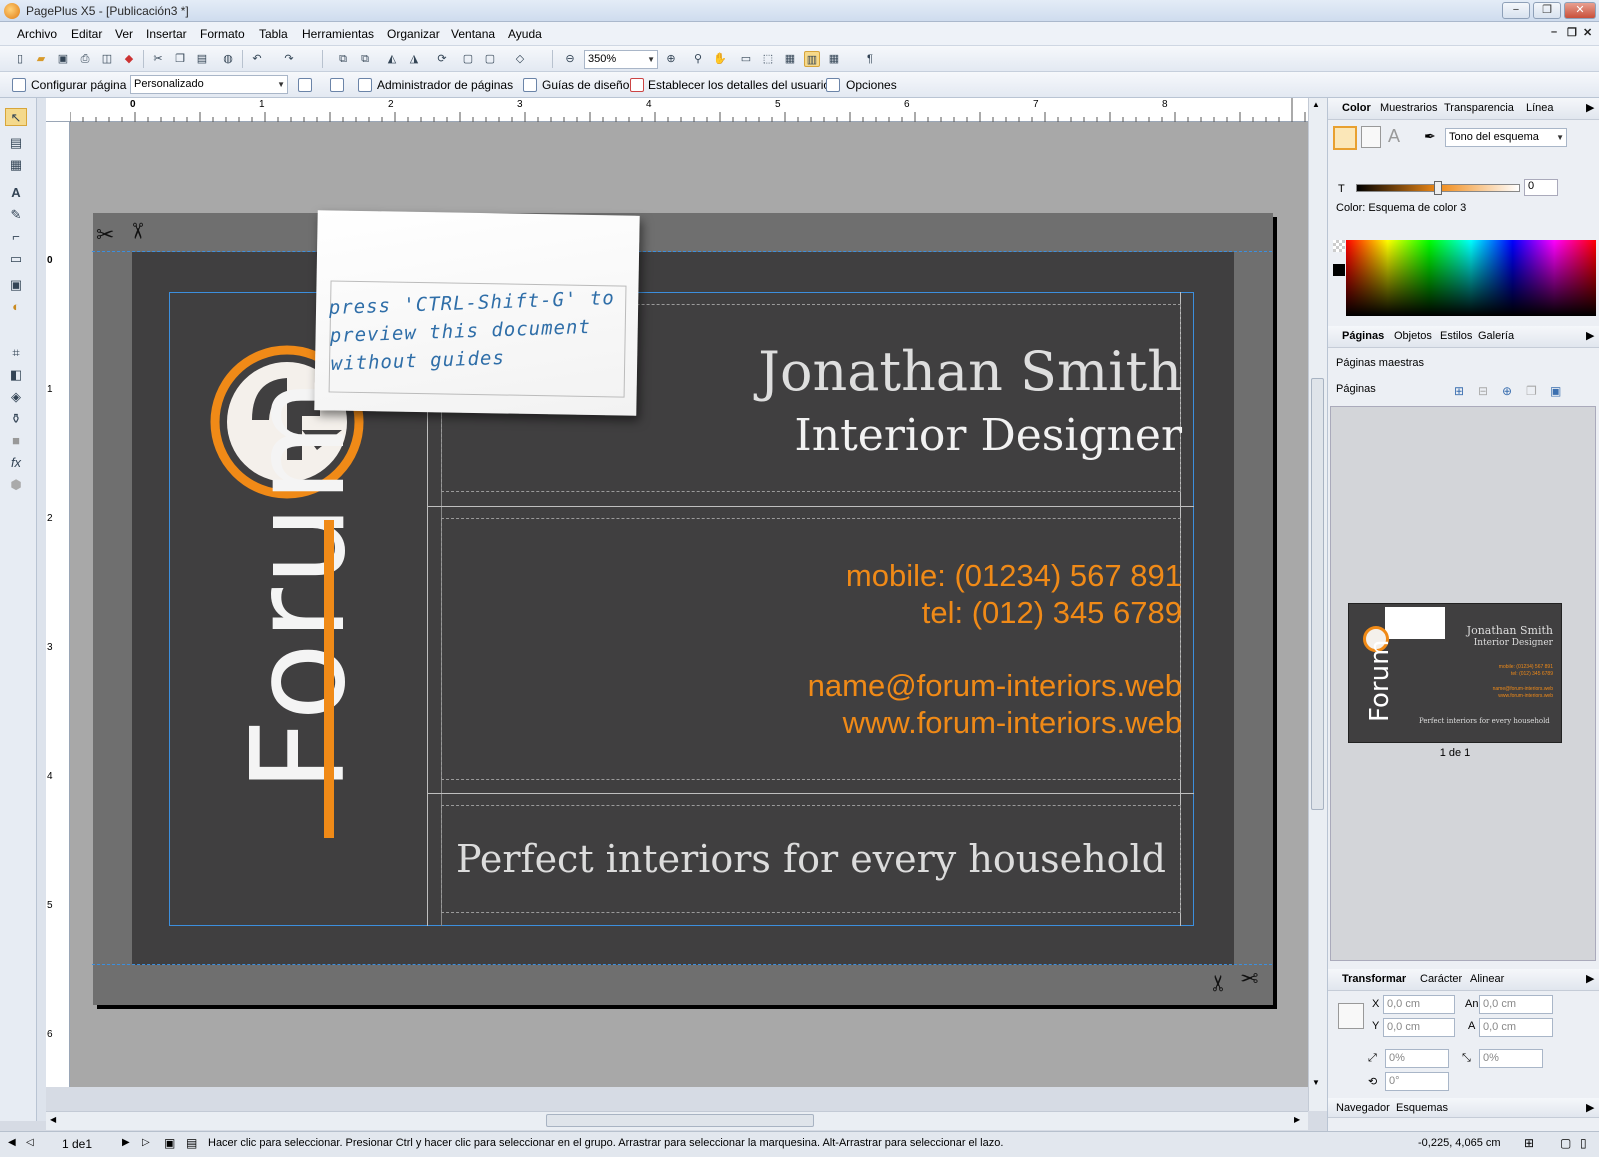 The image size is (1599, 1157). Describe the element at coordinates (1297, 1119) in the screenshot. I see `scroll-right-icon: ▶` at that location.